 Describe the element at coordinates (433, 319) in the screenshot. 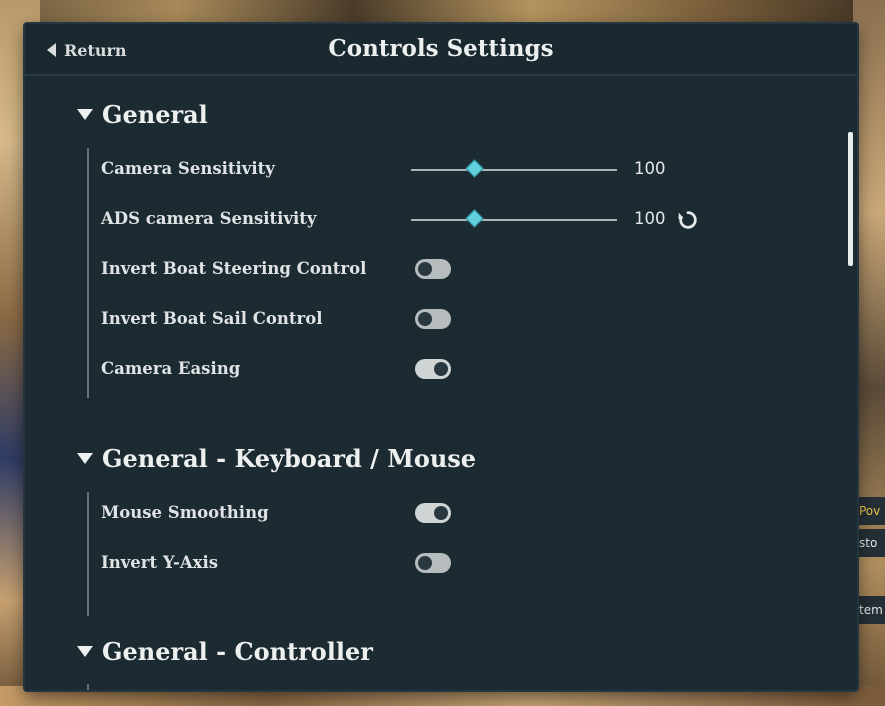

I see `invert-boat-sail-toggle` at that location.